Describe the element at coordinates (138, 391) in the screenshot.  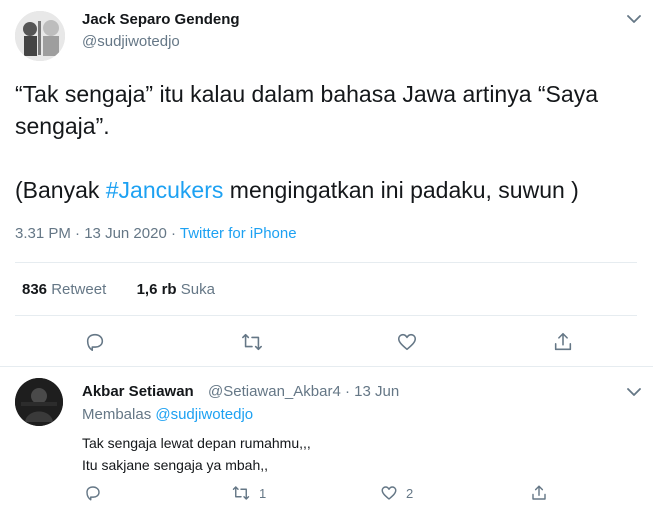
I see `reply-author-name: Akbar Setiawan` at that location.